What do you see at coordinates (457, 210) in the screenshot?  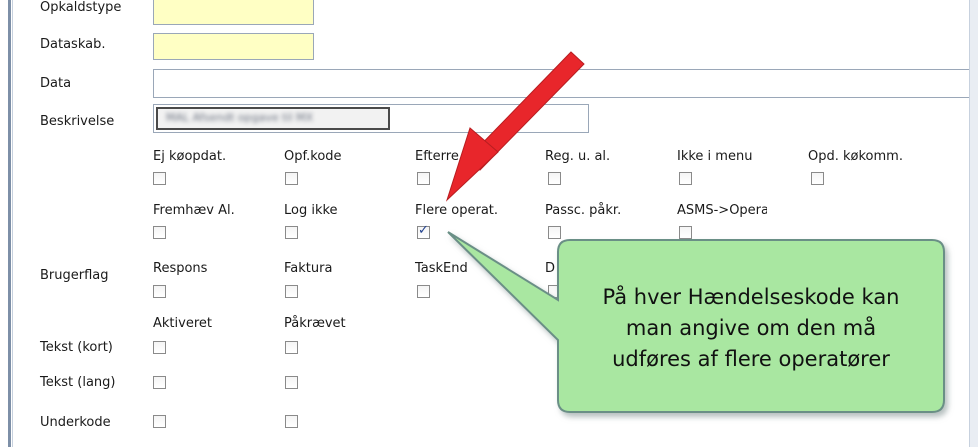 I see `flag-label-flere-operat: Flere operat.` at bounding box center [457, 210].